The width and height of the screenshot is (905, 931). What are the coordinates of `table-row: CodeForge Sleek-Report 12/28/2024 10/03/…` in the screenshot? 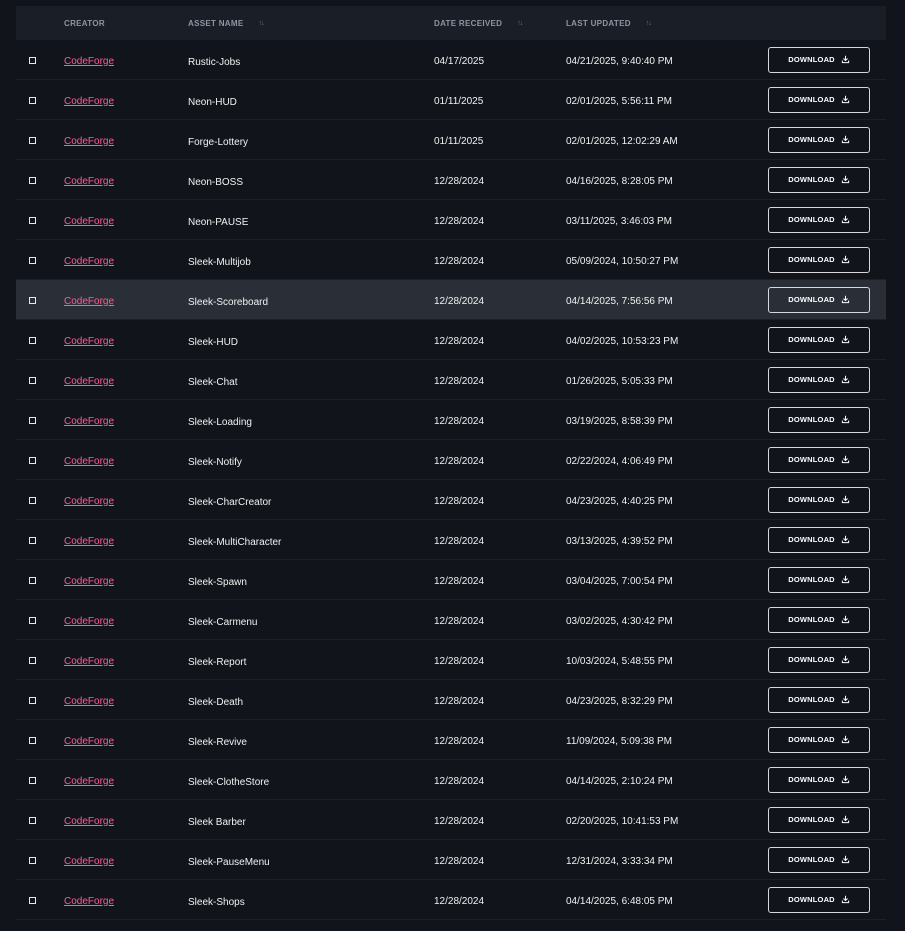 It's located at (451, 660).